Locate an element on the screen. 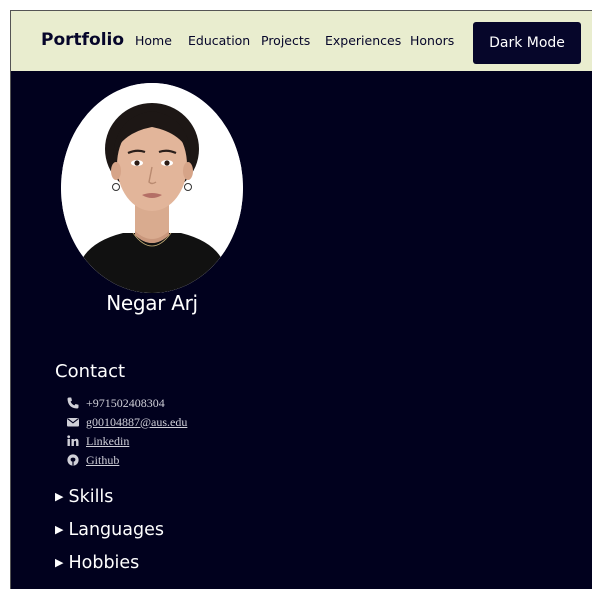 The height and width of the screenshot is (589, 592). skills-label: Skills is located at coordinates (91, 497).